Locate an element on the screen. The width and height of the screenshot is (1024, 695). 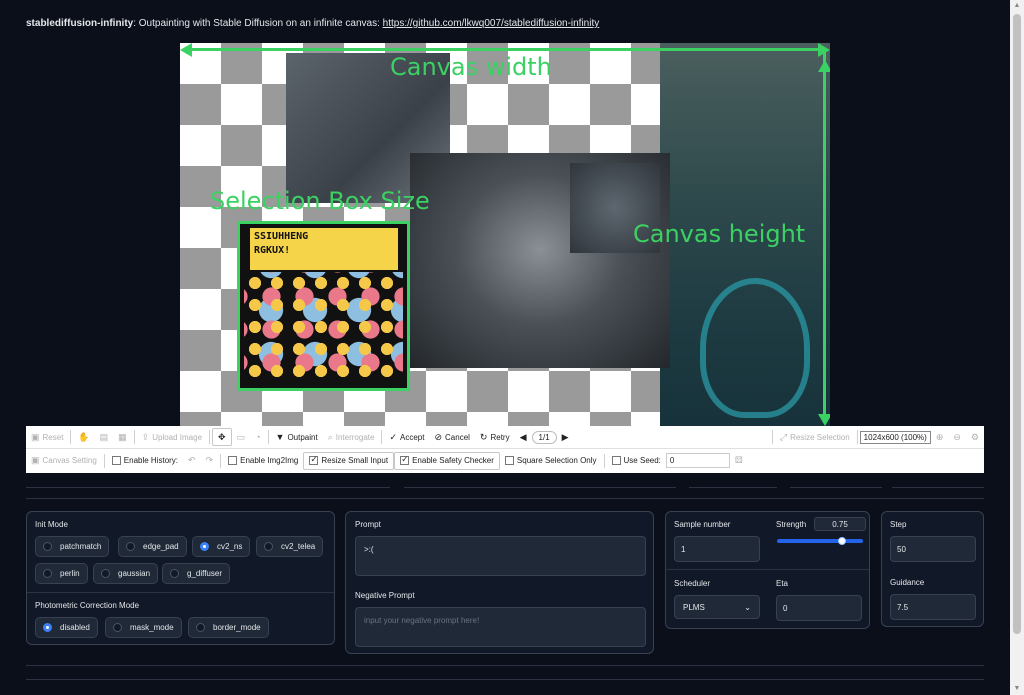
app-name: stablediffusion-infinity is located at coordinates (80, 23).